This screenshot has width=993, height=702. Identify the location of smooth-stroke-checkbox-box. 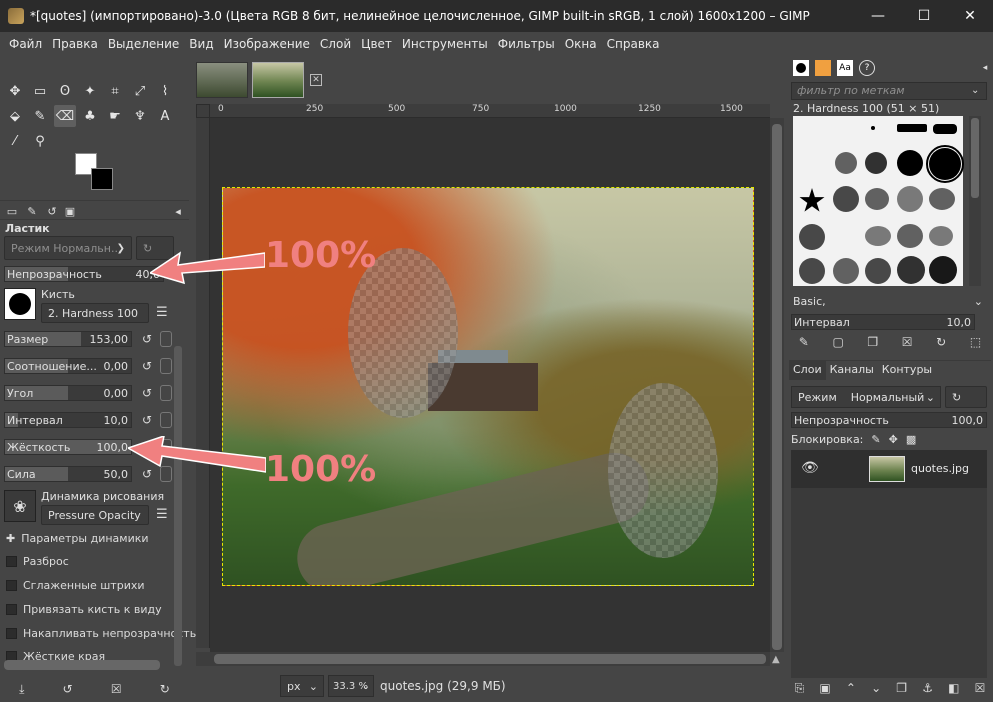
(11, 585).